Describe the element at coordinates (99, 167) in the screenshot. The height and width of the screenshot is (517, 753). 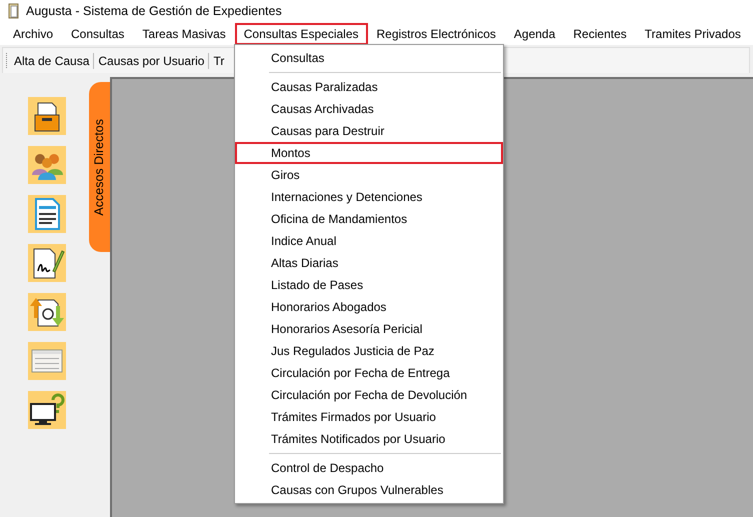
I see `side-tab: Accesos Directos` at that location.